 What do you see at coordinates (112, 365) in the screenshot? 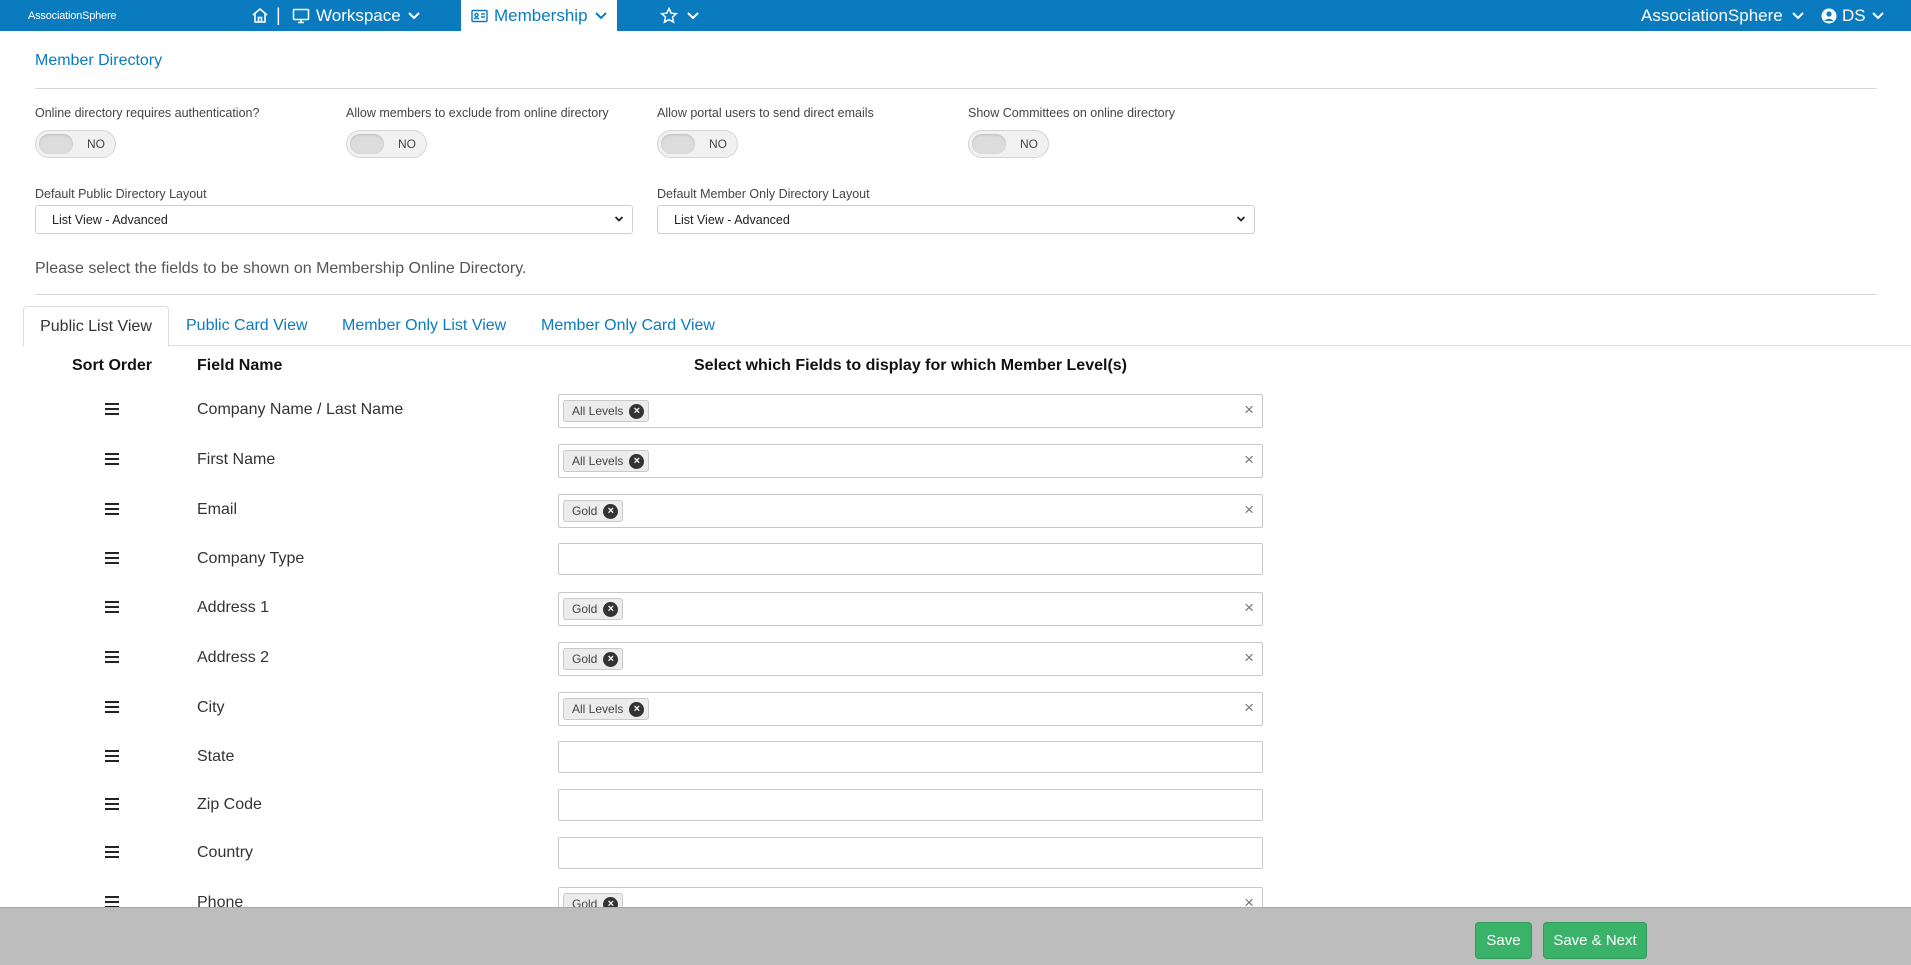
I see `header-sort-order: Sort Order` at bounding box center [112, 365].